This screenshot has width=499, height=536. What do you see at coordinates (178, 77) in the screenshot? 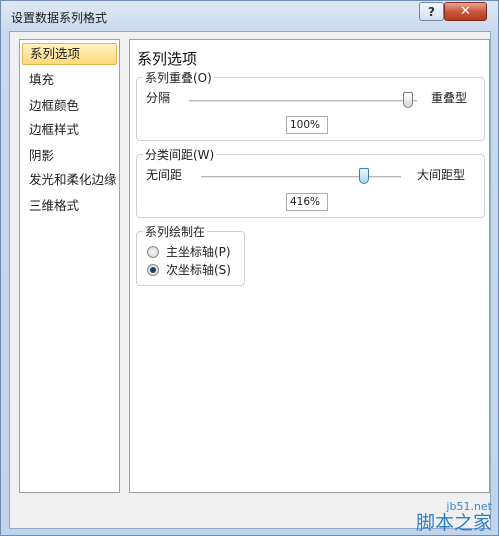
I see `overlap-label: 系列重叠(O)` at bounding box center [178, 77].